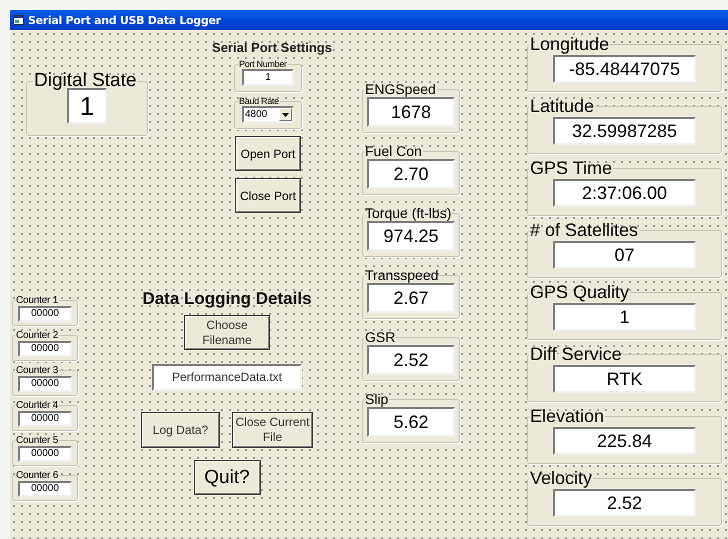 The image size is (728, 539). What do you see at coordinates (268, 195) in the screenshot?
I see `port-button: Close Port` at bounding box center [268, 195].